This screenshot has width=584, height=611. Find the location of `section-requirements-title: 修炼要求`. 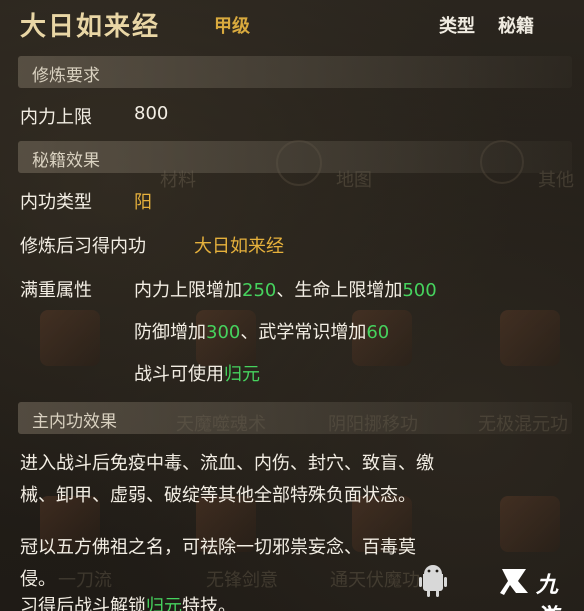

section-requirements-title: 修炼要求 is located at coordinates (66, 76).